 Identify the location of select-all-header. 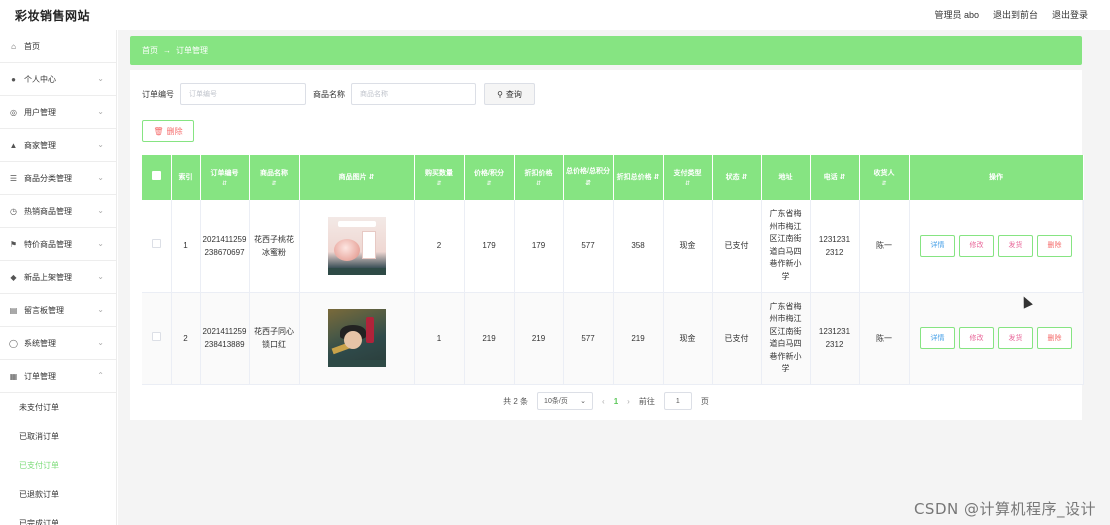
(157, 177).